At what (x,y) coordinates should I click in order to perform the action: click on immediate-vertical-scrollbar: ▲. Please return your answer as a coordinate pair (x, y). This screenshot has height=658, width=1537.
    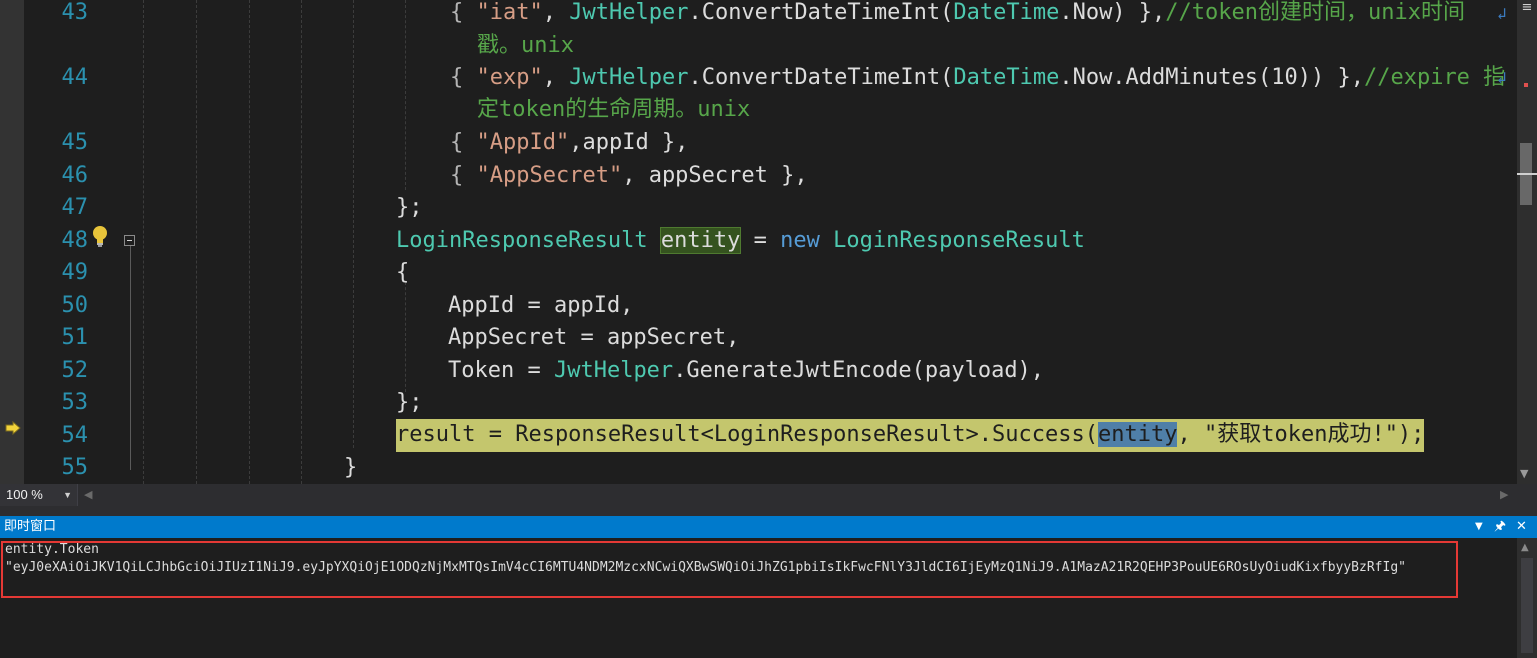
    Looking at the image, I should click on (1527, 598).